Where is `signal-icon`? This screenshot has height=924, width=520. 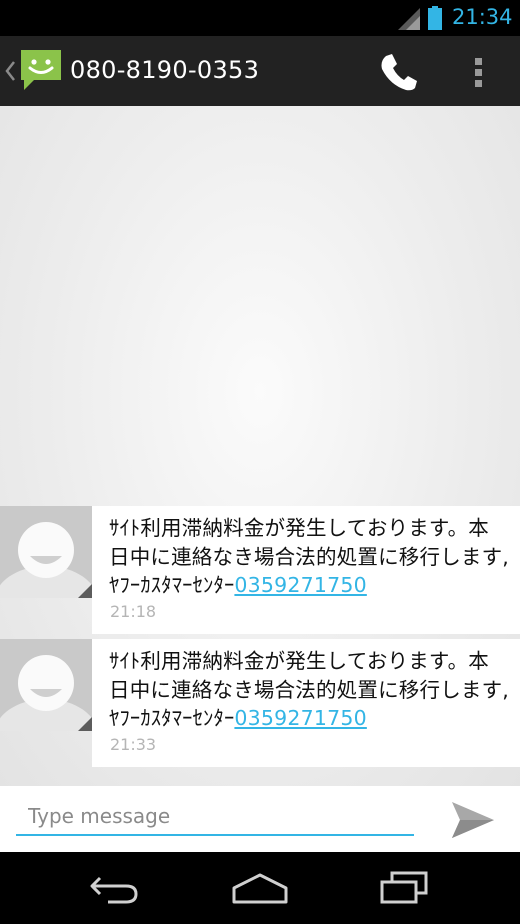
signal-icon is located at coordinates (409, 19).